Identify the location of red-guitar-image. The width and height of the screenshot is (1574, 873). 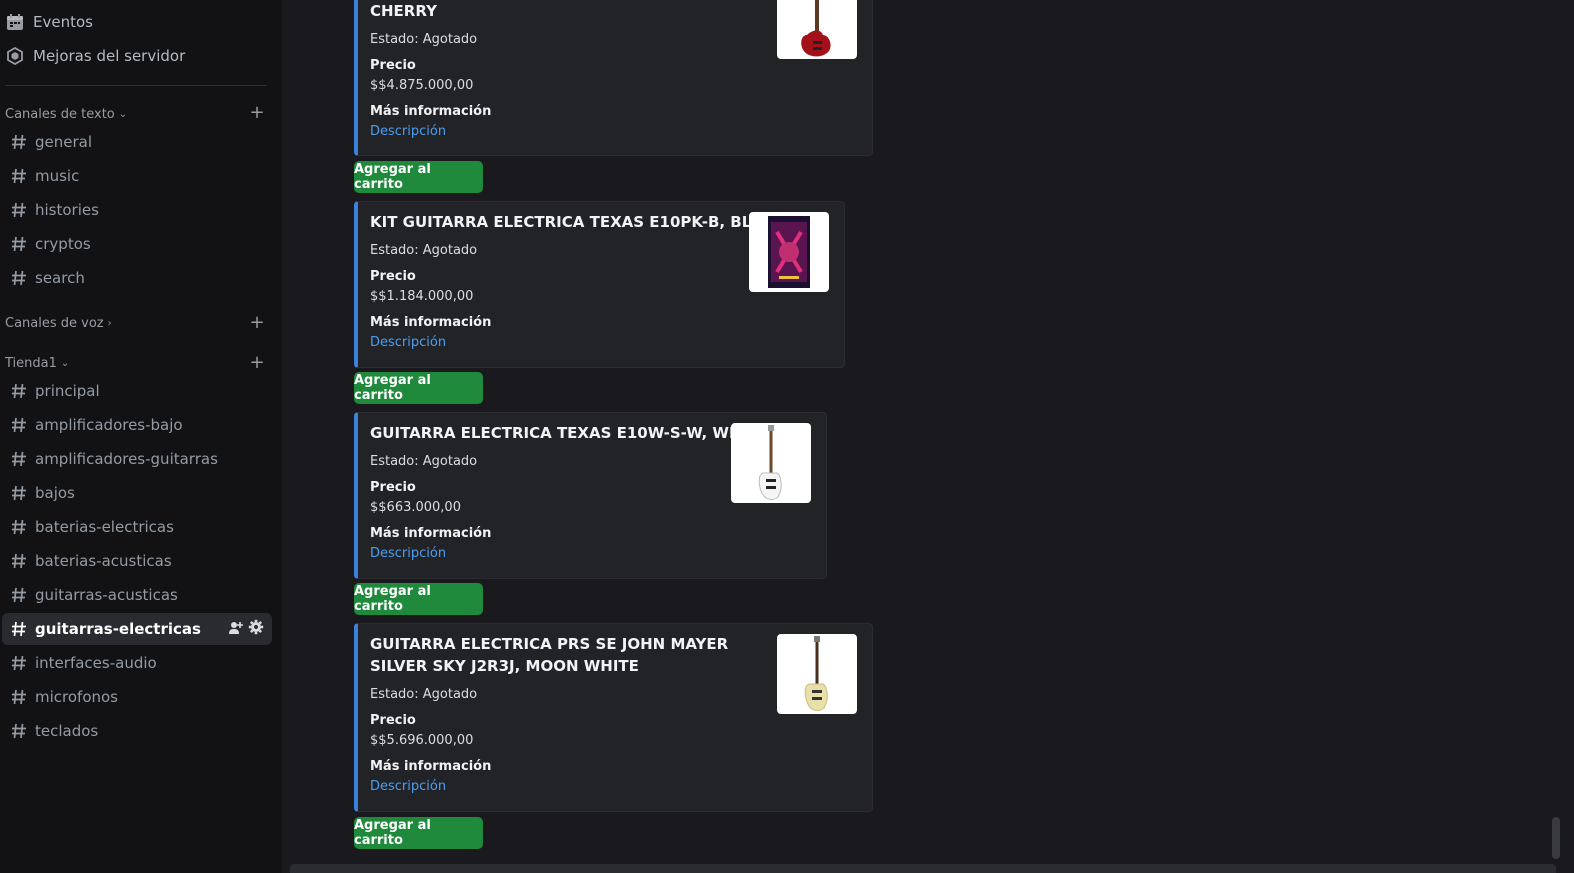
(817, 29).